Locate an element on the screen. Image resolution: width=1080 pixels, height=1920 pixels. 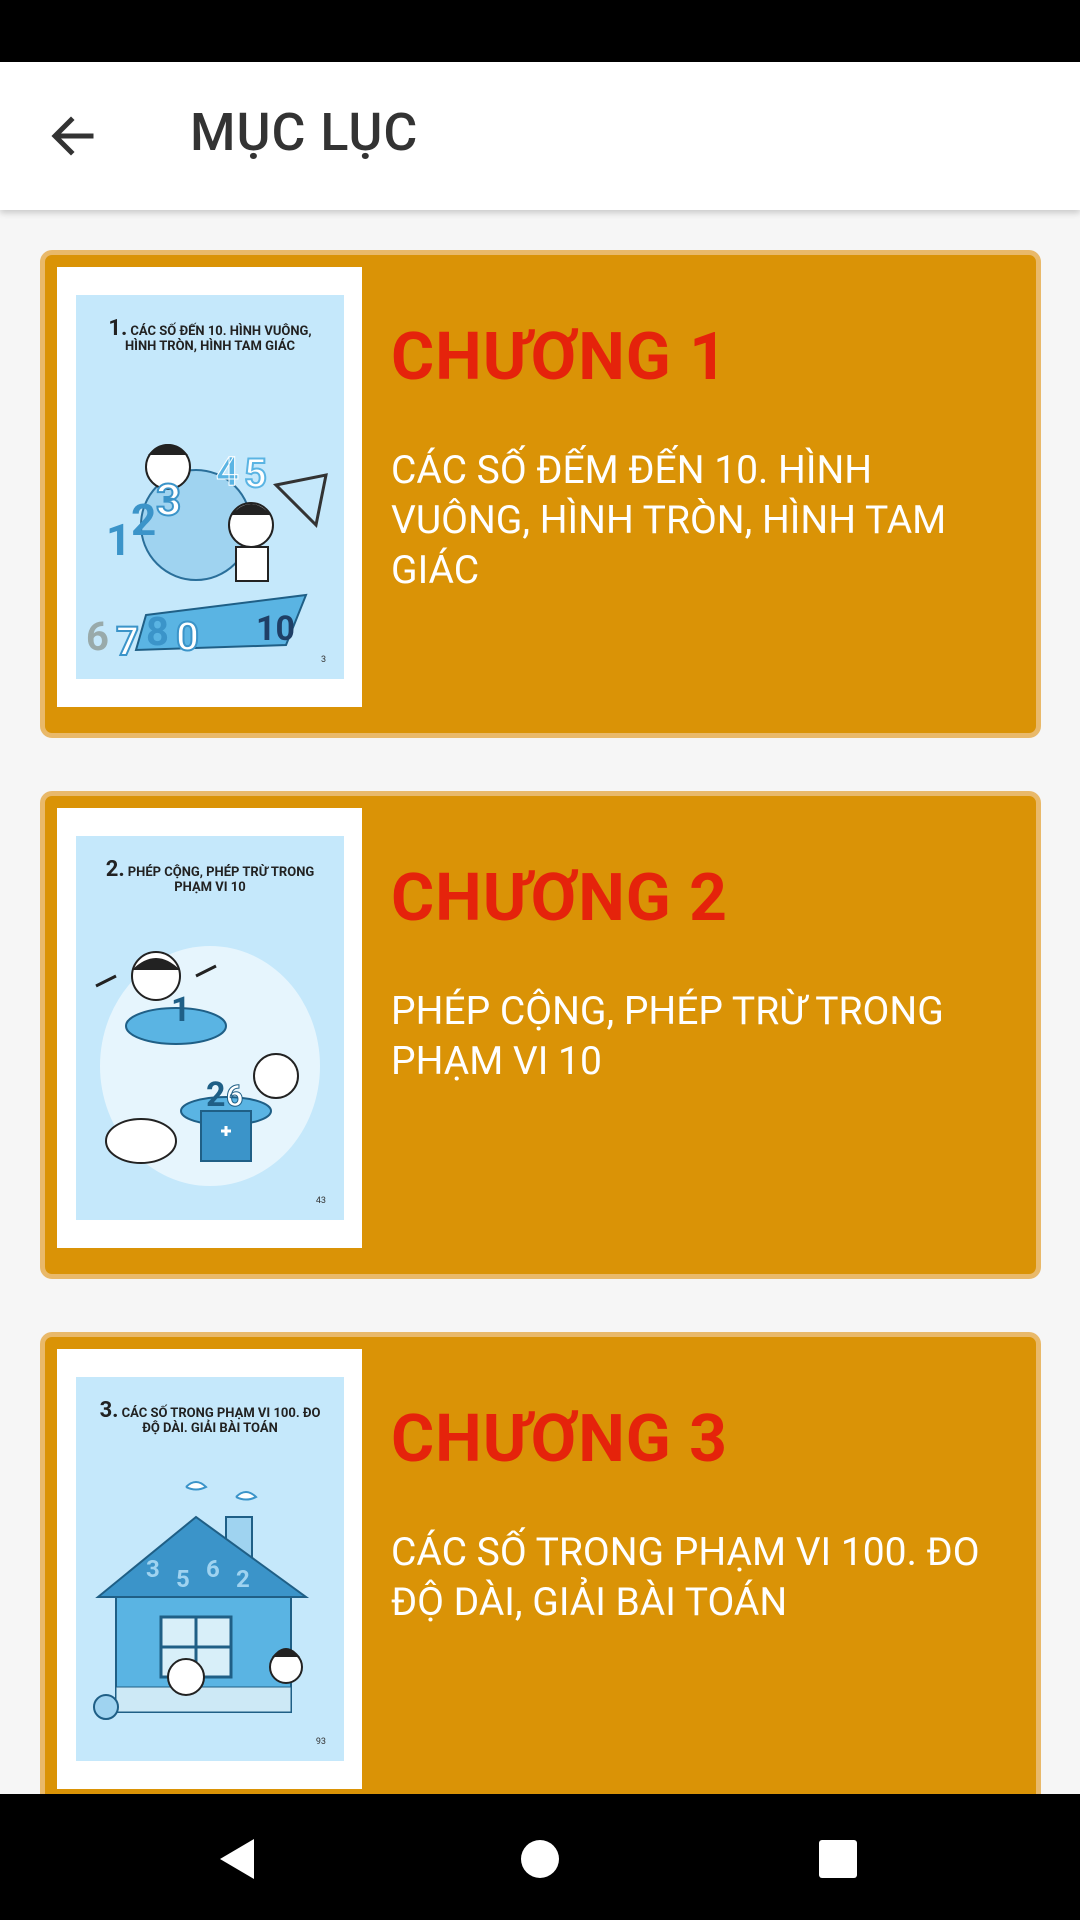
kids-magic-hat-illustration: 1 2 6 is located at coordinates (207, 1066).